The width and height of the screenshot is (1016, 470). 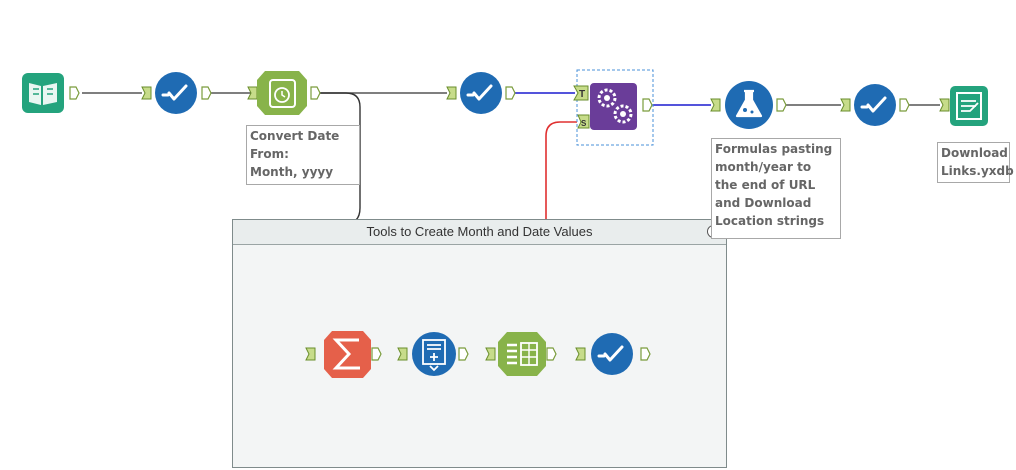 I want to click on crosstab-icon, so click(x=522, y=354).